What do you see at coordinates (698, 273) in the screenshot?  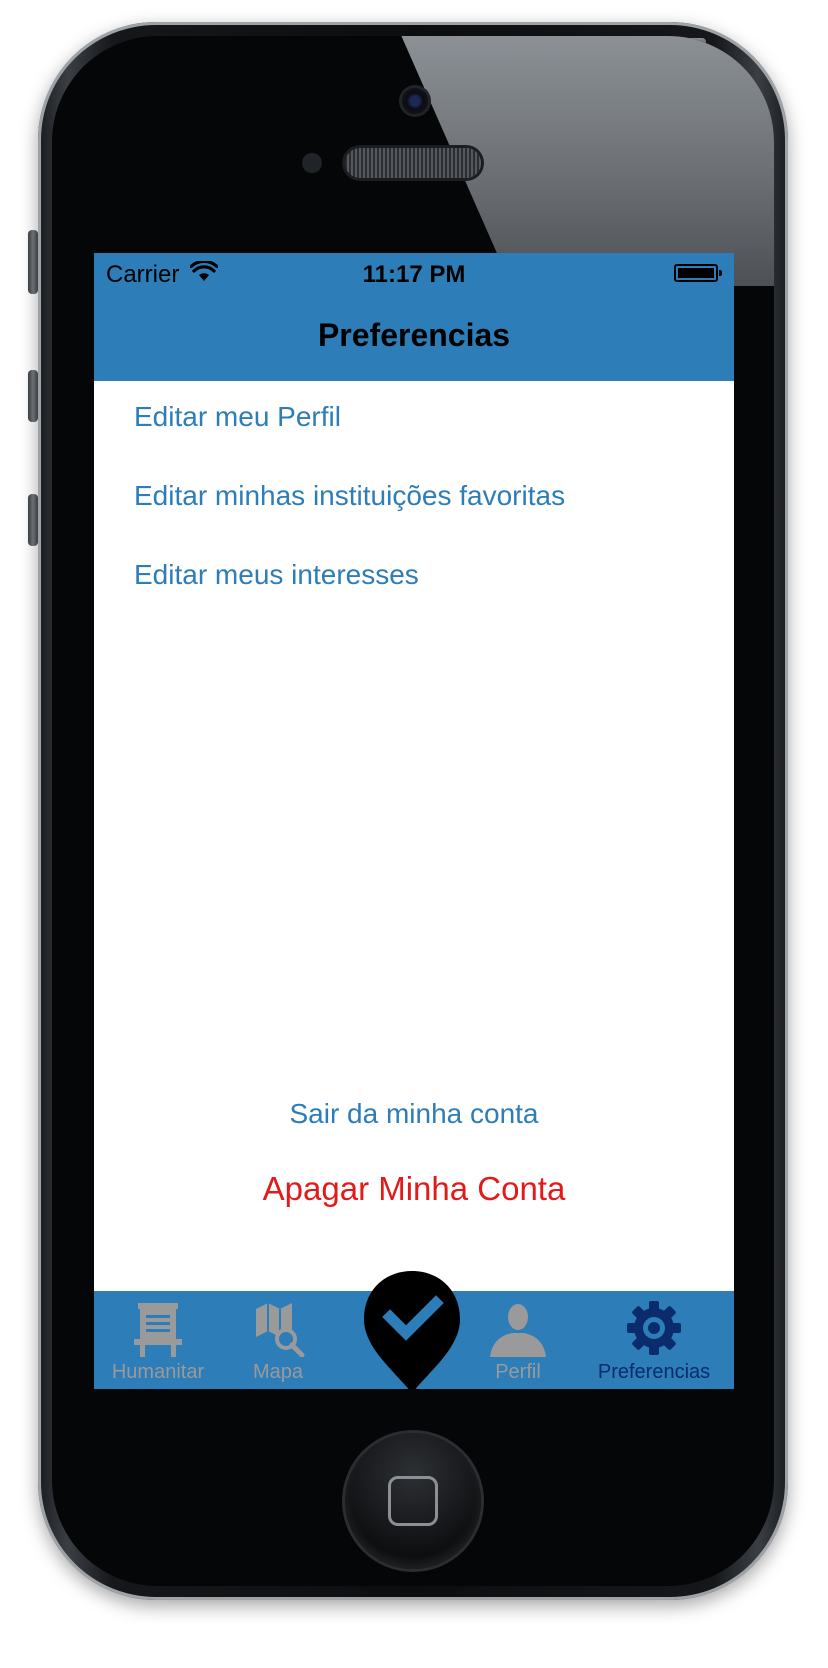 I see `battery-icon` at bounding box center [698, 273].